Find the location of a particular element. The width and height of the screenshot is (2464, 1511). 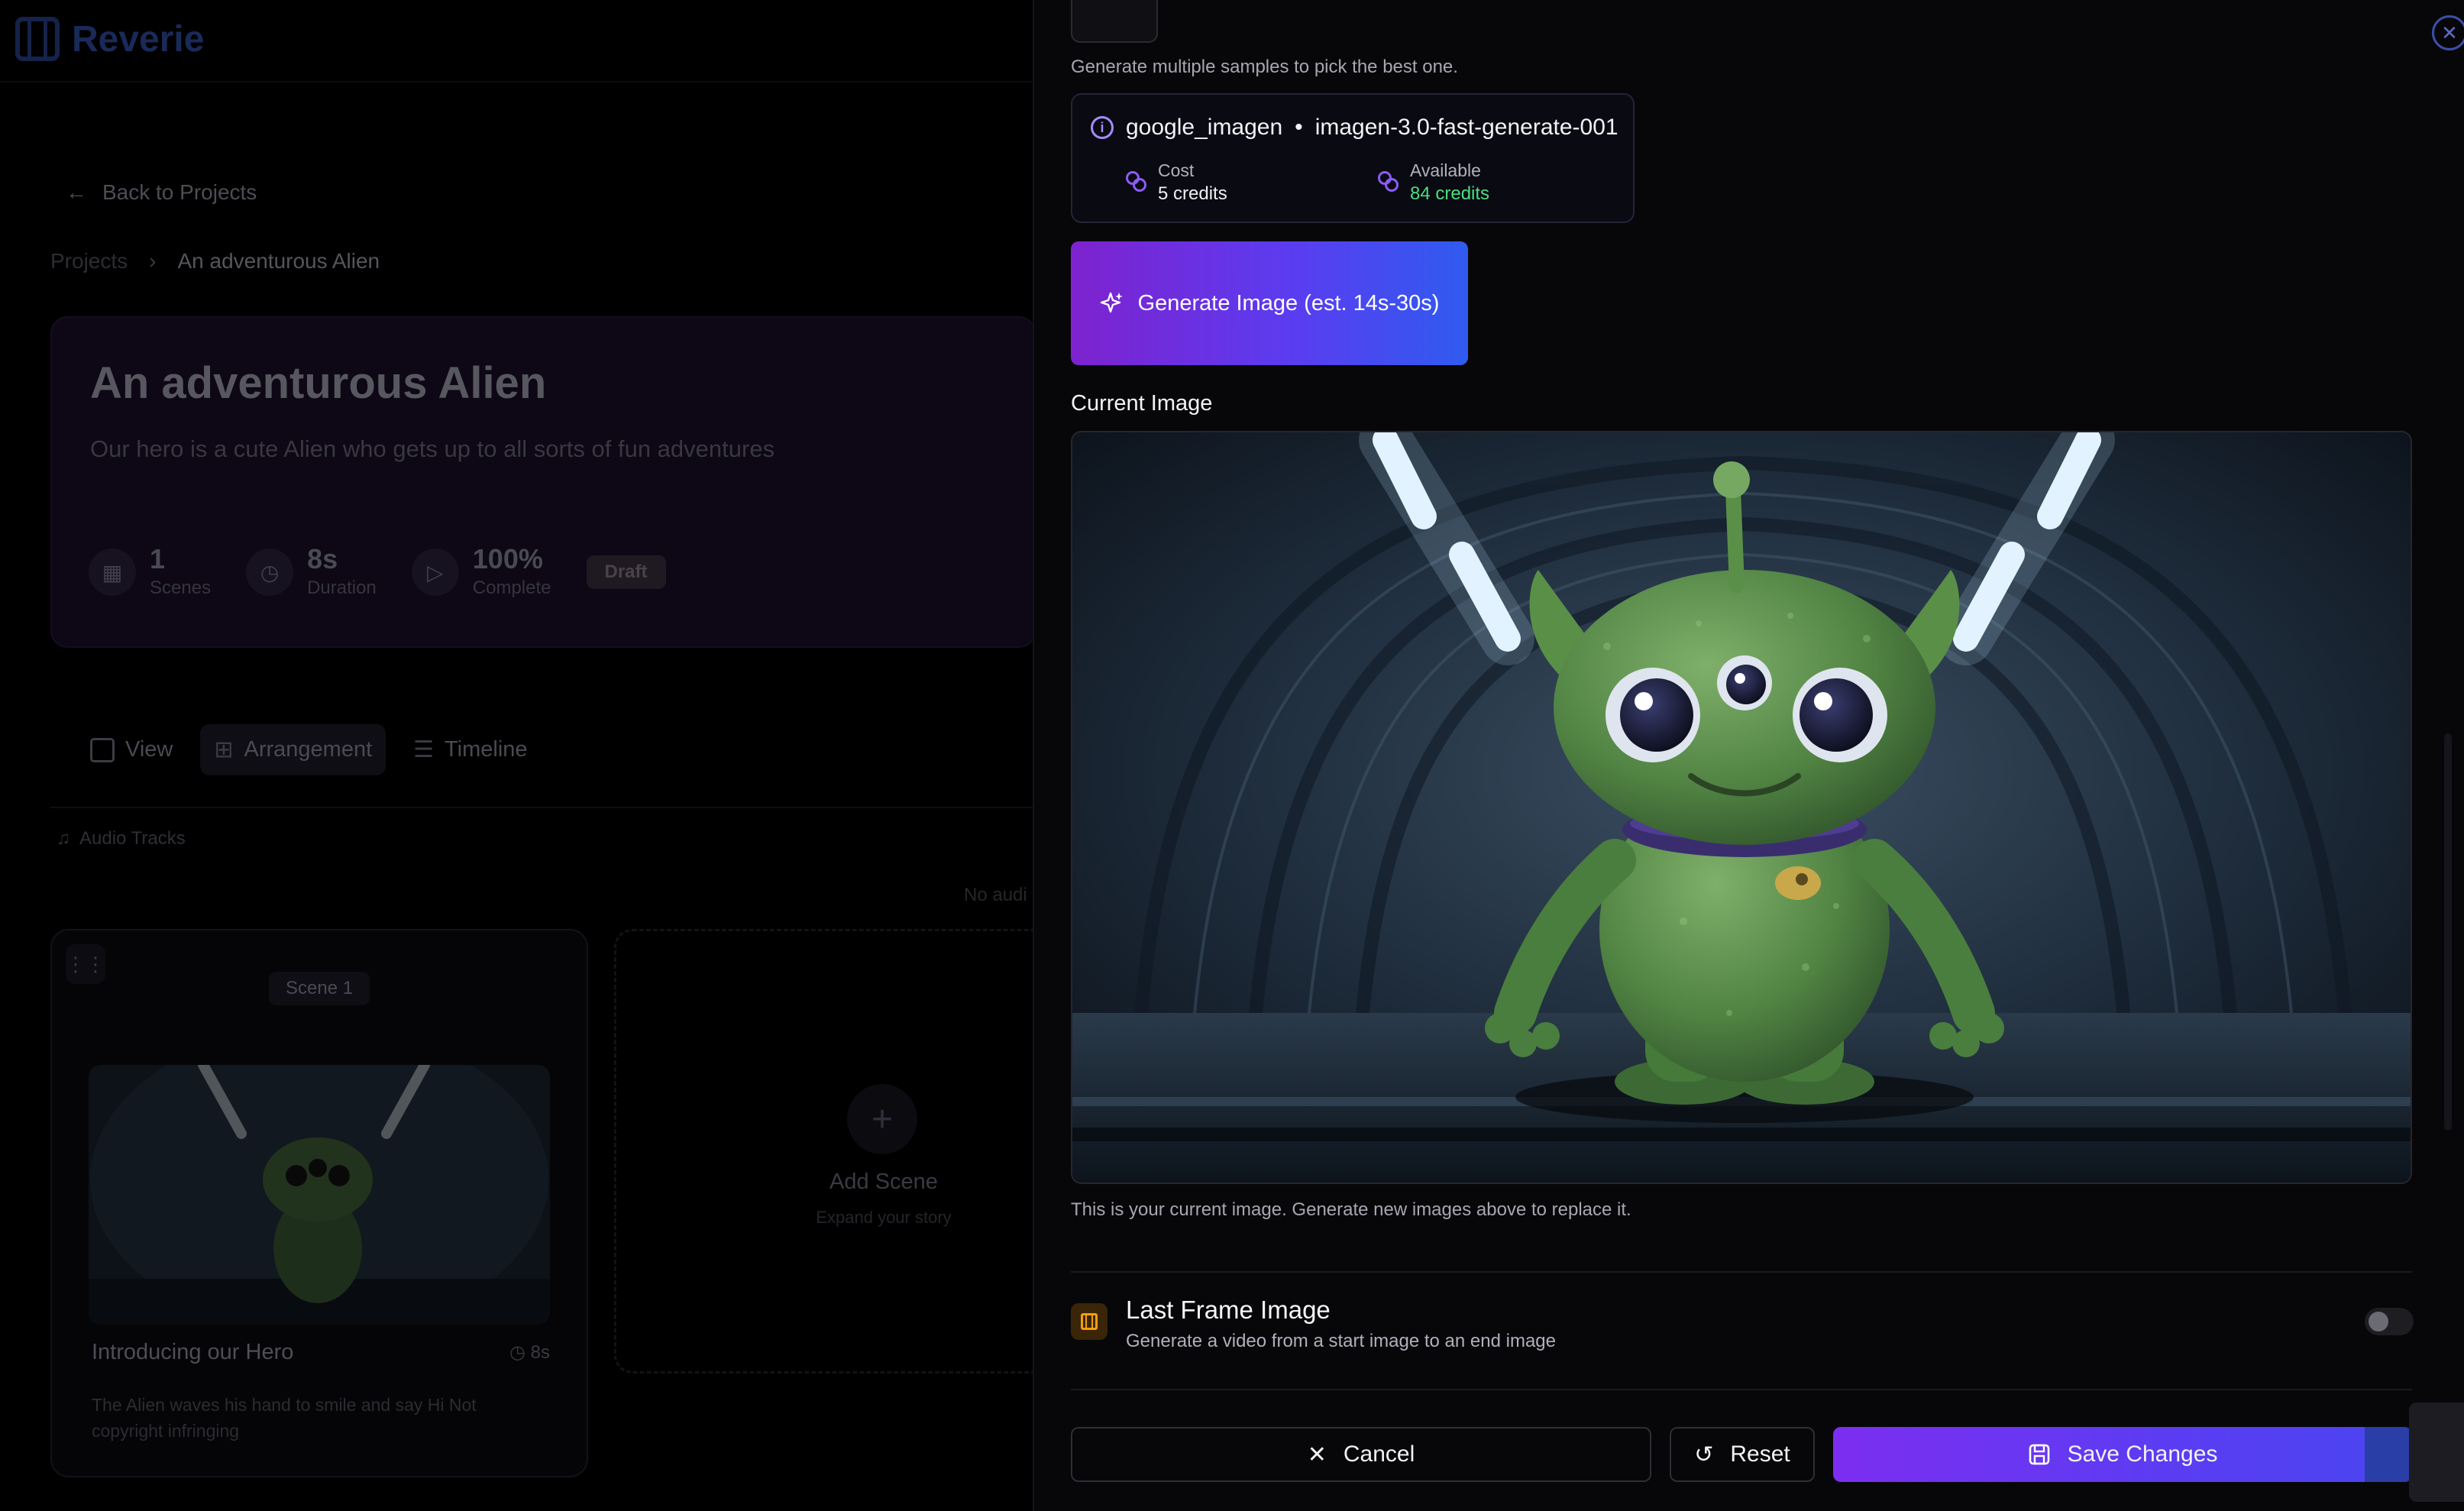

scene-tag: Scene 1 is located at coordinates (319, 988).